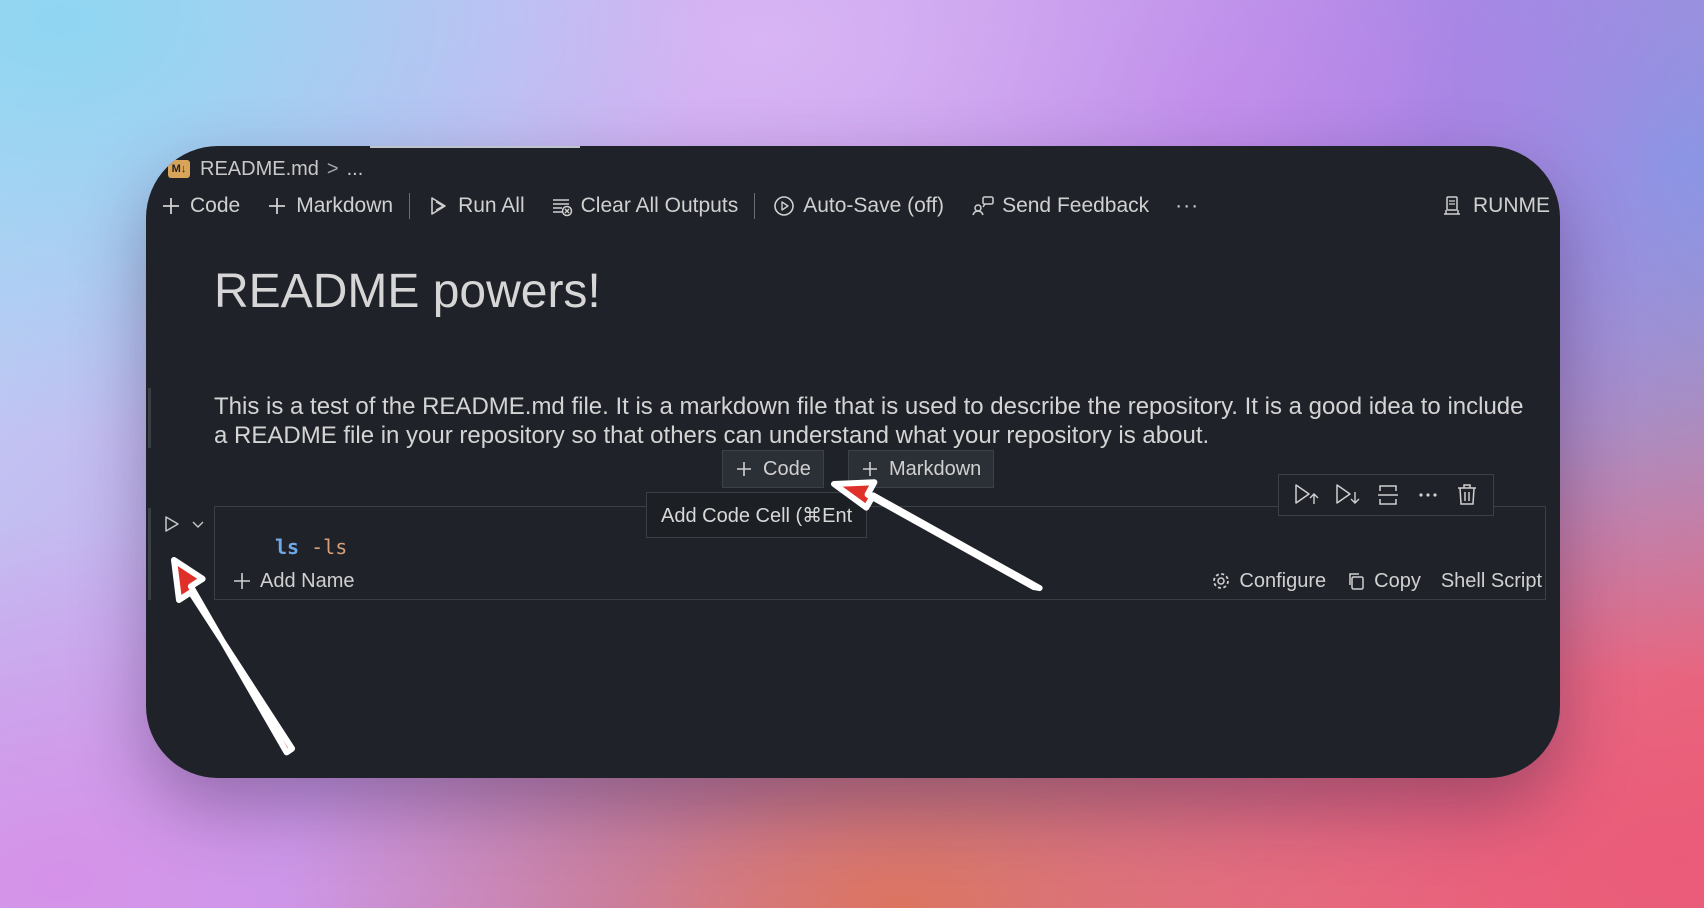 This screenshot has width=1704, height=908. Describe the element at coordinates (438, 206) in the screenshot. I see `run-all-icon` at that location.